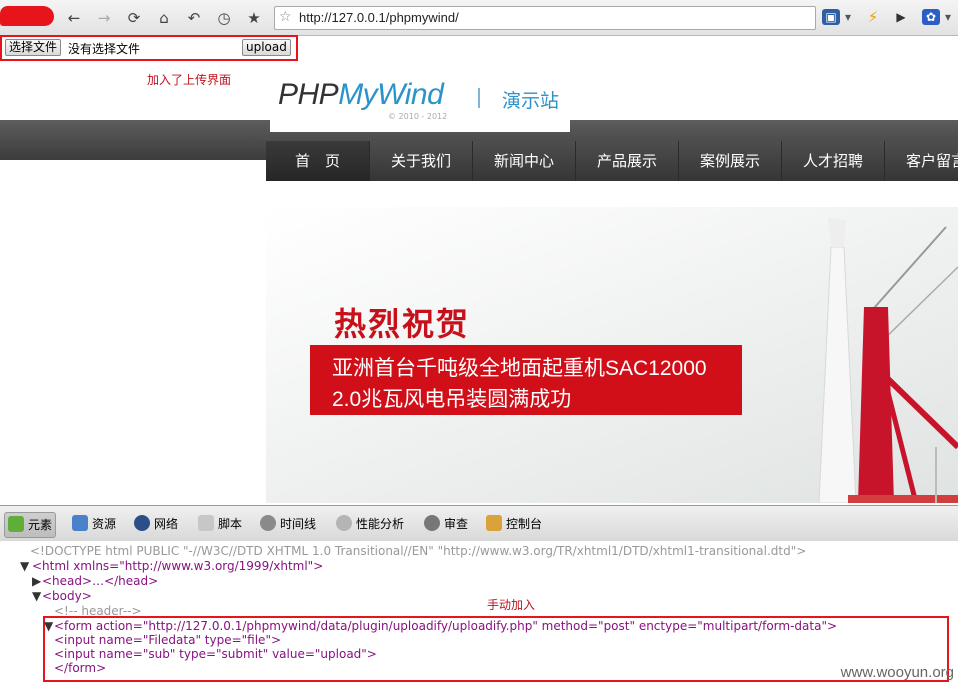 Image resolution: width=958 pixels, height=683 pixels. Describe the element at coordinates (531, 101) in the screenshot. I see `site-subtitle: 演示站` at that location.